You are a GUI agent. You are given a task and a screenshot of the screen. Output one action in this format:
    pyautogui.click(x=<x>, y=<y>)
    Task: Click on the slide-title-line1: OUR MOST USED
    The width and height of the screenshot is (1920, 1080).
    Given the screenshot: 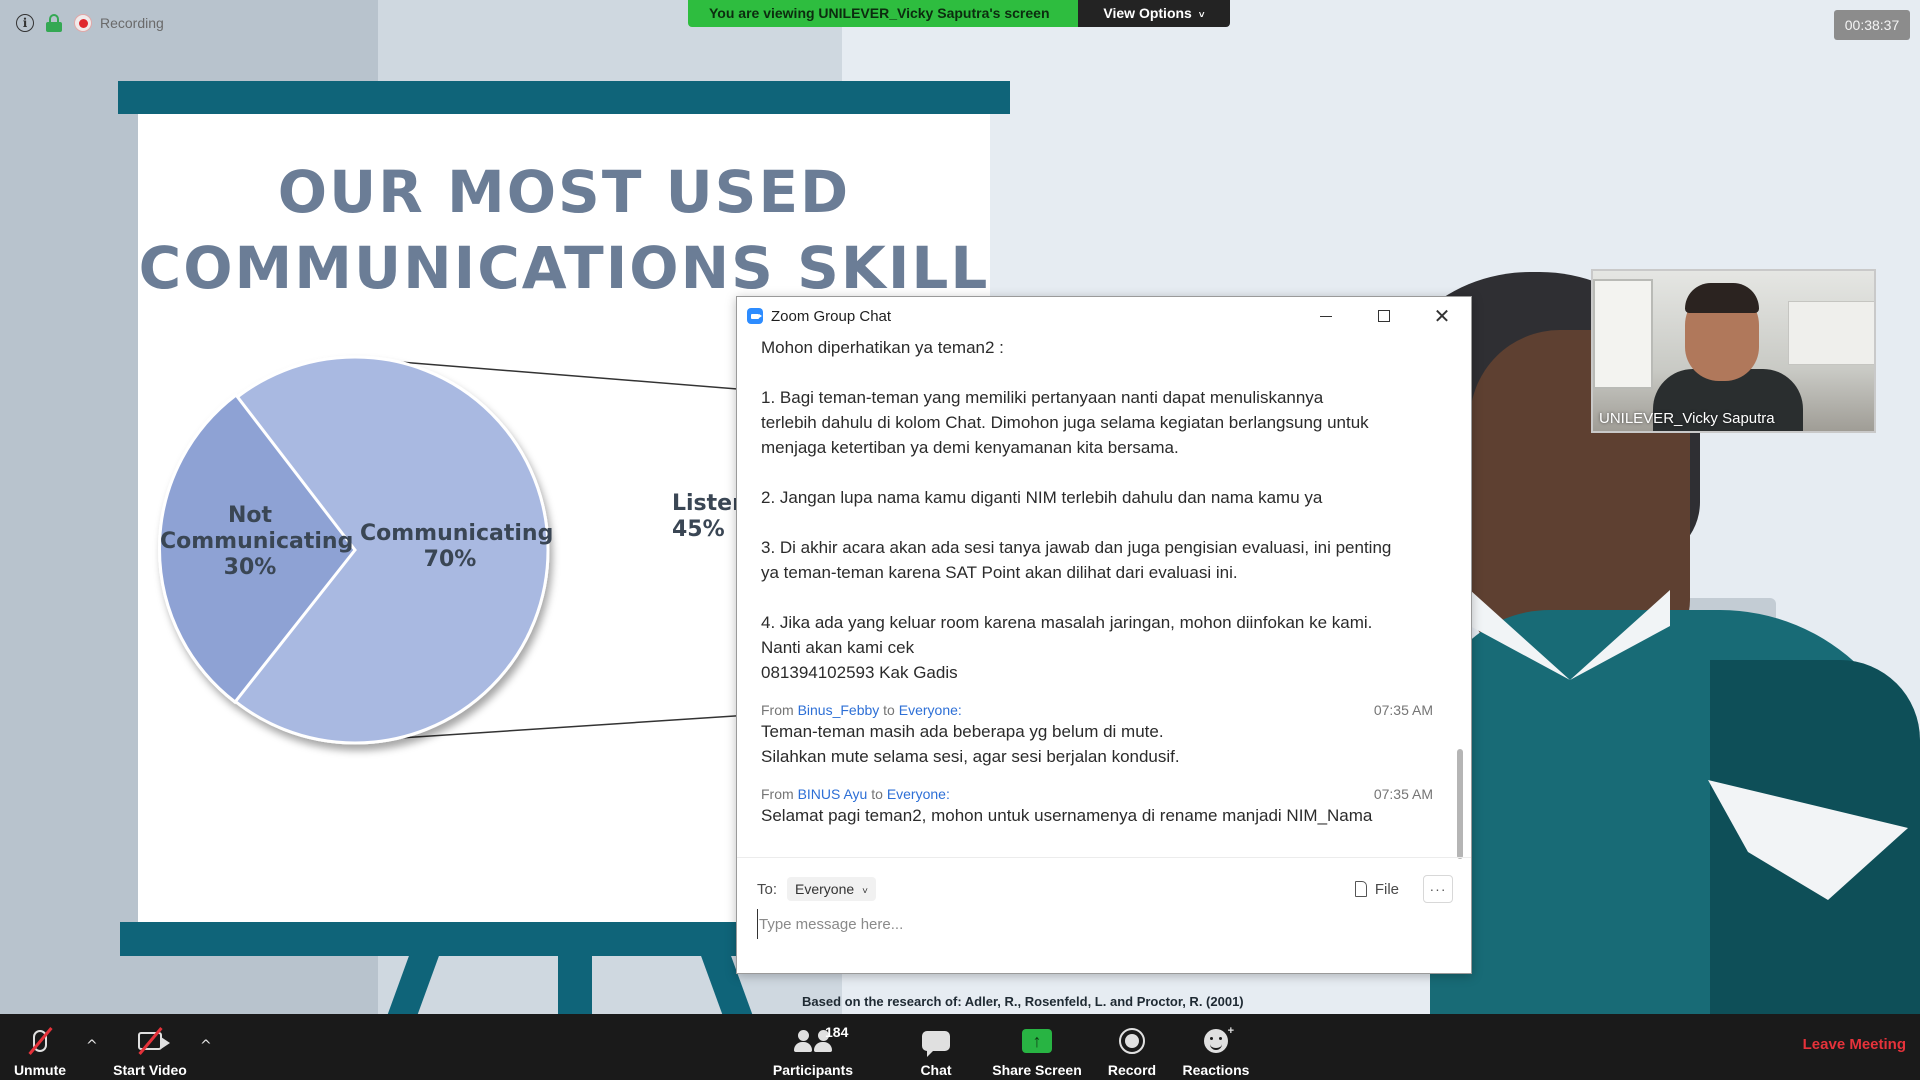 What is the action you would take?
    pyautogui.click(x=564, y=192)
    